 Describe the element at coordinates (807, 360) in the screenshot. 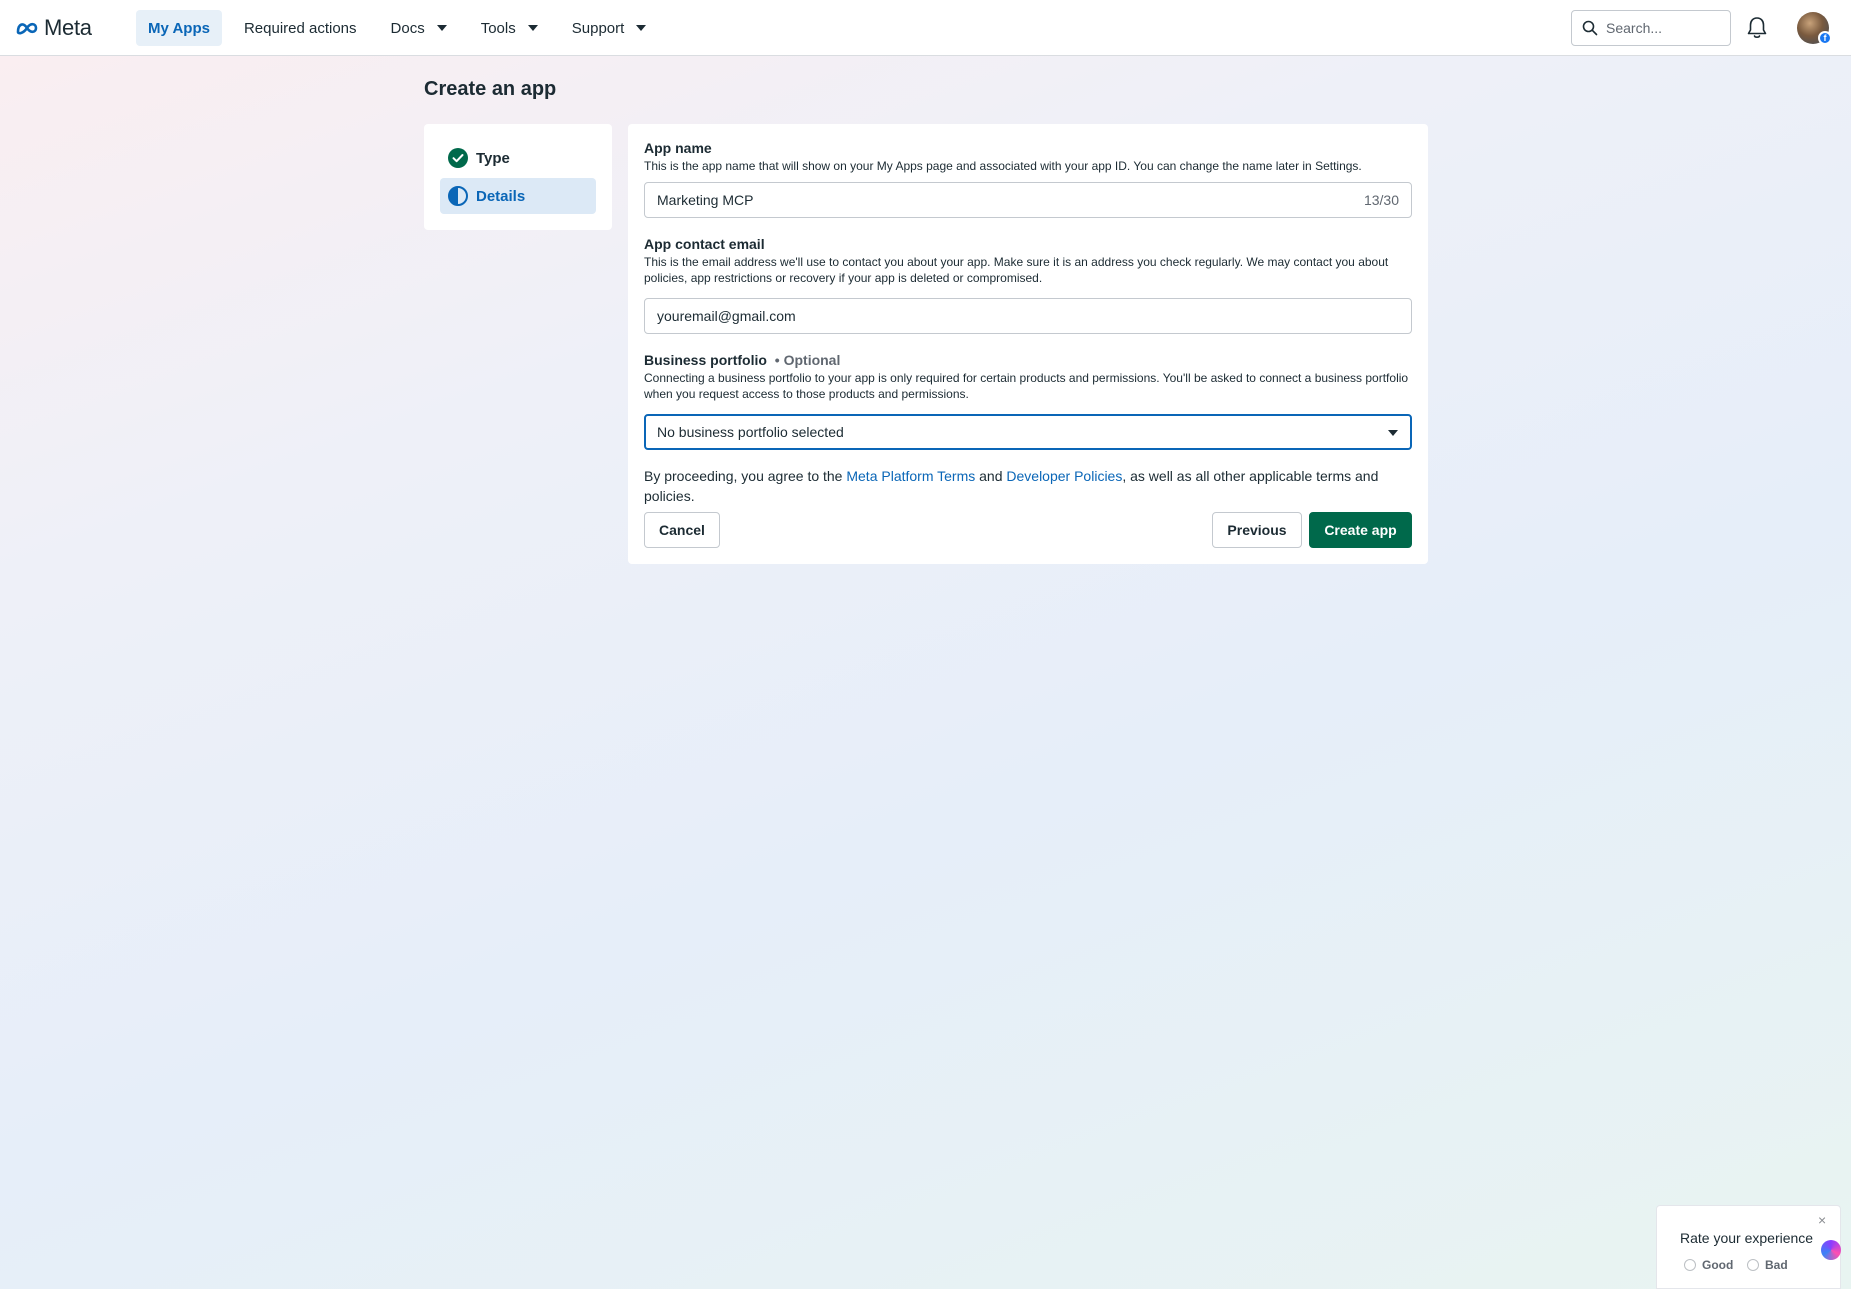

I see `optional-tag: • Optional` at that location.